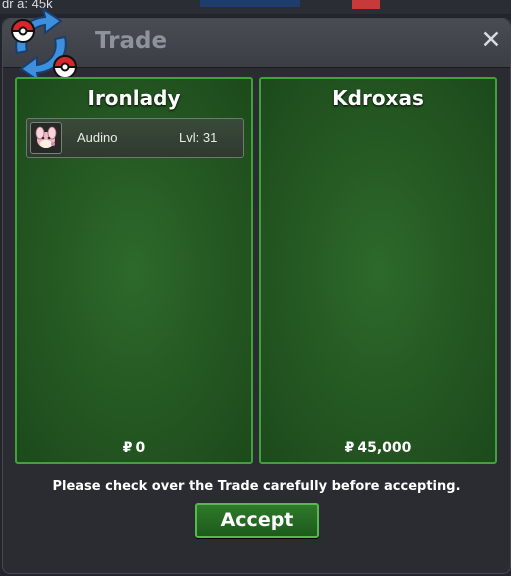  I want to click on window-title: Trade, so click(131, 41).